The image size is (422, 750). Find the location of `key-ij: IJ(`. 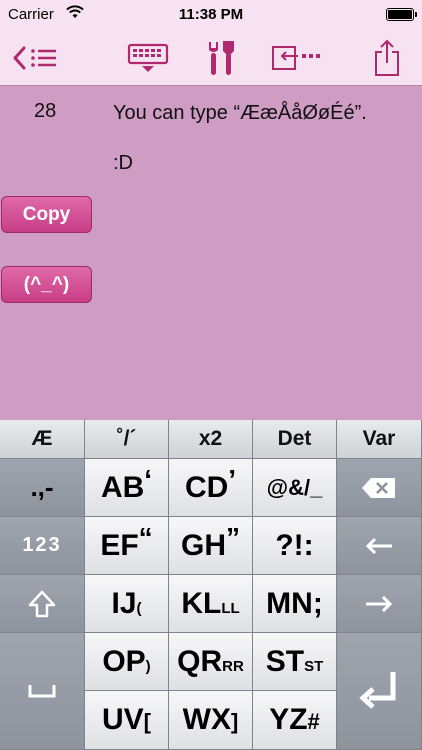

key-ij: IJ( is located at coordinates (127, 604).